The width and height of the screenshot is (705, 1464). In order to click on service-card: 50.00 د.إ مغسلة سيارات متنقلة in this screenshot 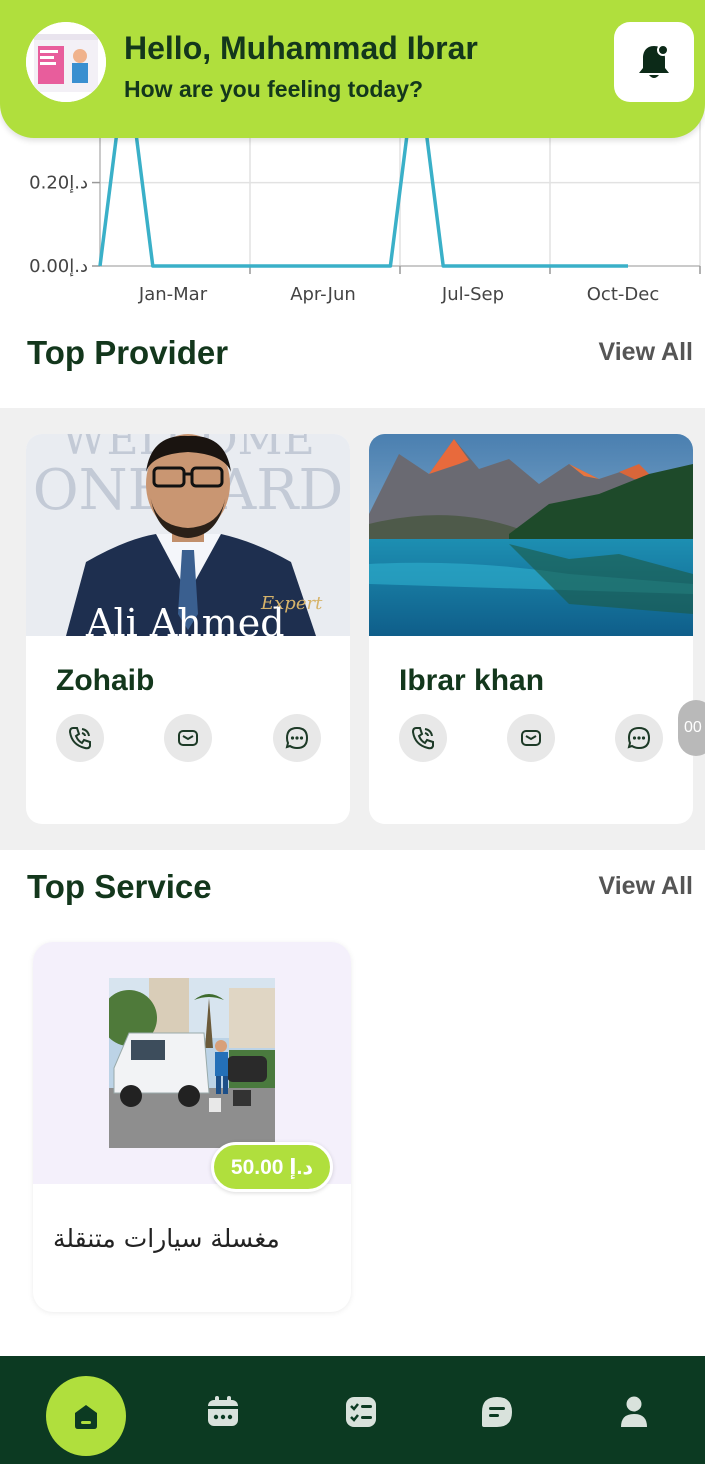, I will do `click(192, 1127)`.